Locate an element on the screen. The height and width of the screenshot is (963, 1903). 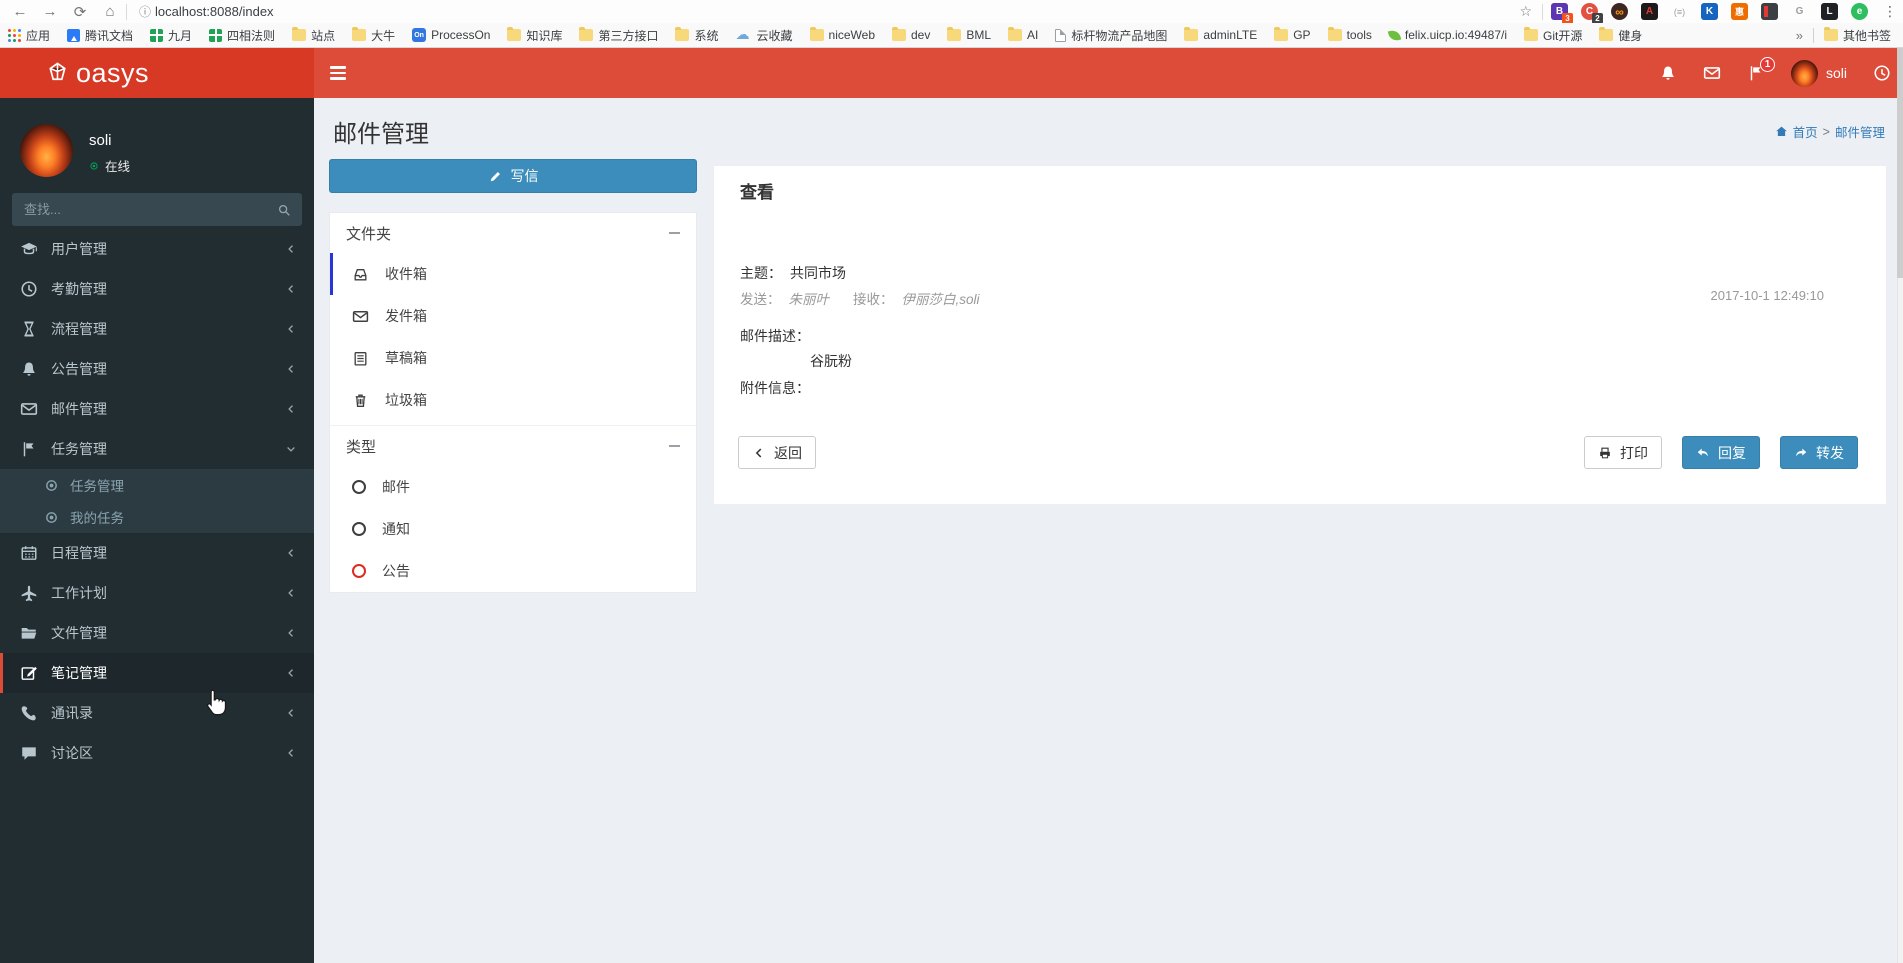
sidebar-item-tasks: 任务管理 is located at coordinates (157, 449).